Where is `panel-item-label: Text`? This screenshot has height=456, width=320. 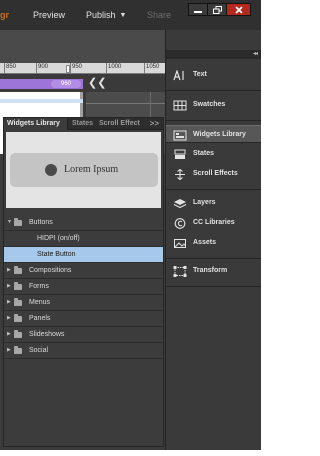
panel-item-label: Text is located at coordinates (200, 74).